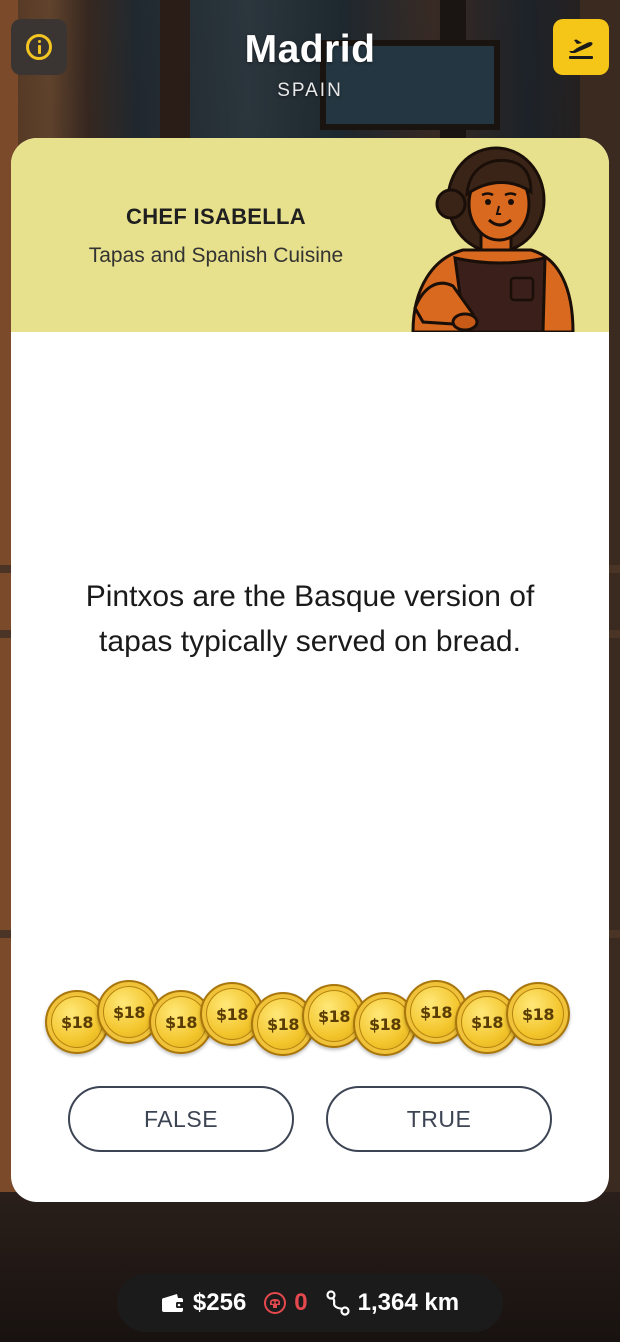 This screenshot has width=620, height=1342. I want to click on false-button: FALSE, so click(181, 1119).